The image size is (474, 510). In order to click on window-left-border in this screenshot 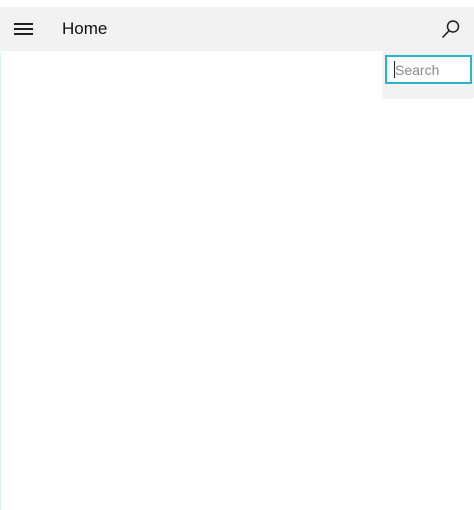, I will do `click(0, 281)`.